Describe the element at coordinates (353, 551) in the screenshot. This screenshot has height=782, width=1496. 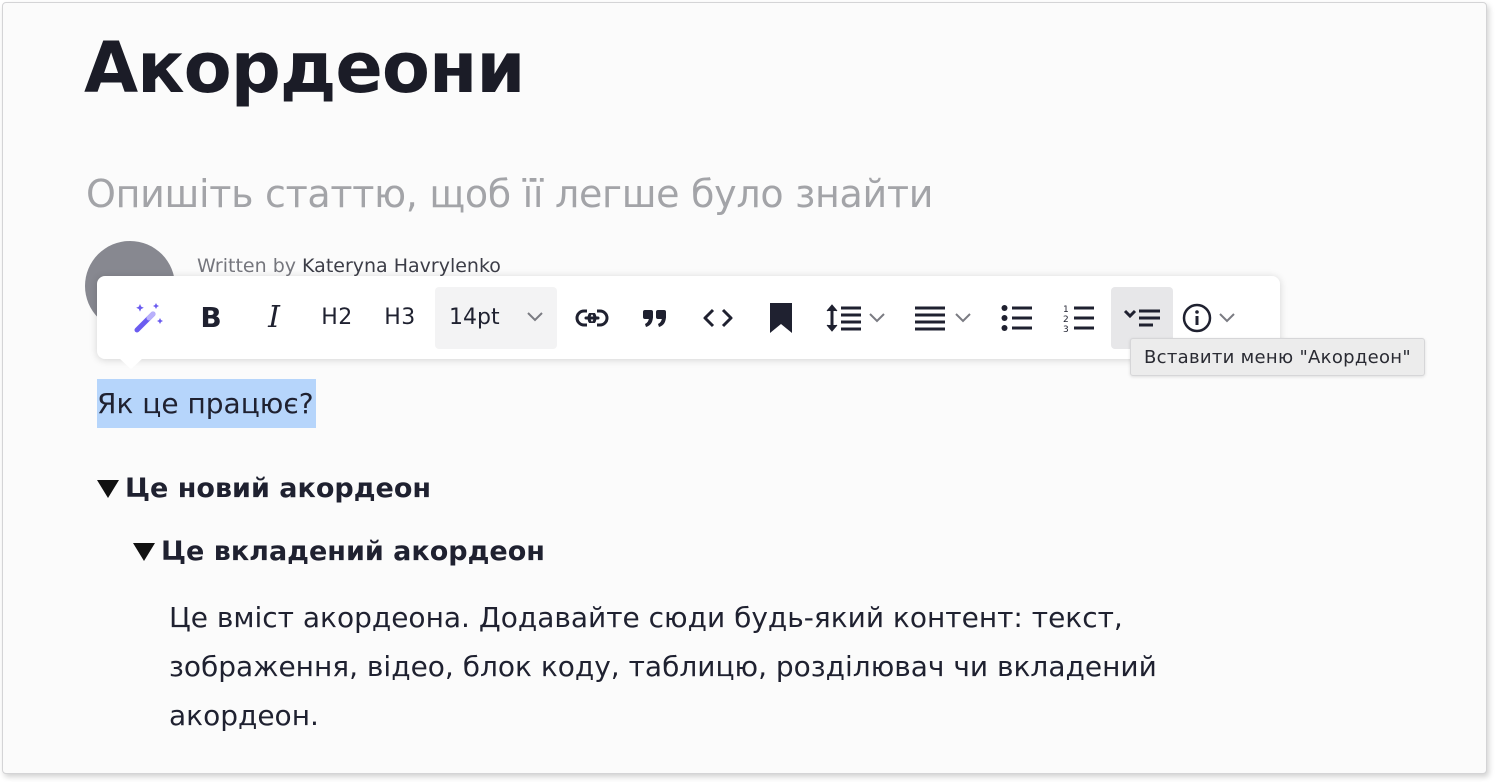
I see `nested-accordion-summary-text: Це вкладений акордеон` at that location.